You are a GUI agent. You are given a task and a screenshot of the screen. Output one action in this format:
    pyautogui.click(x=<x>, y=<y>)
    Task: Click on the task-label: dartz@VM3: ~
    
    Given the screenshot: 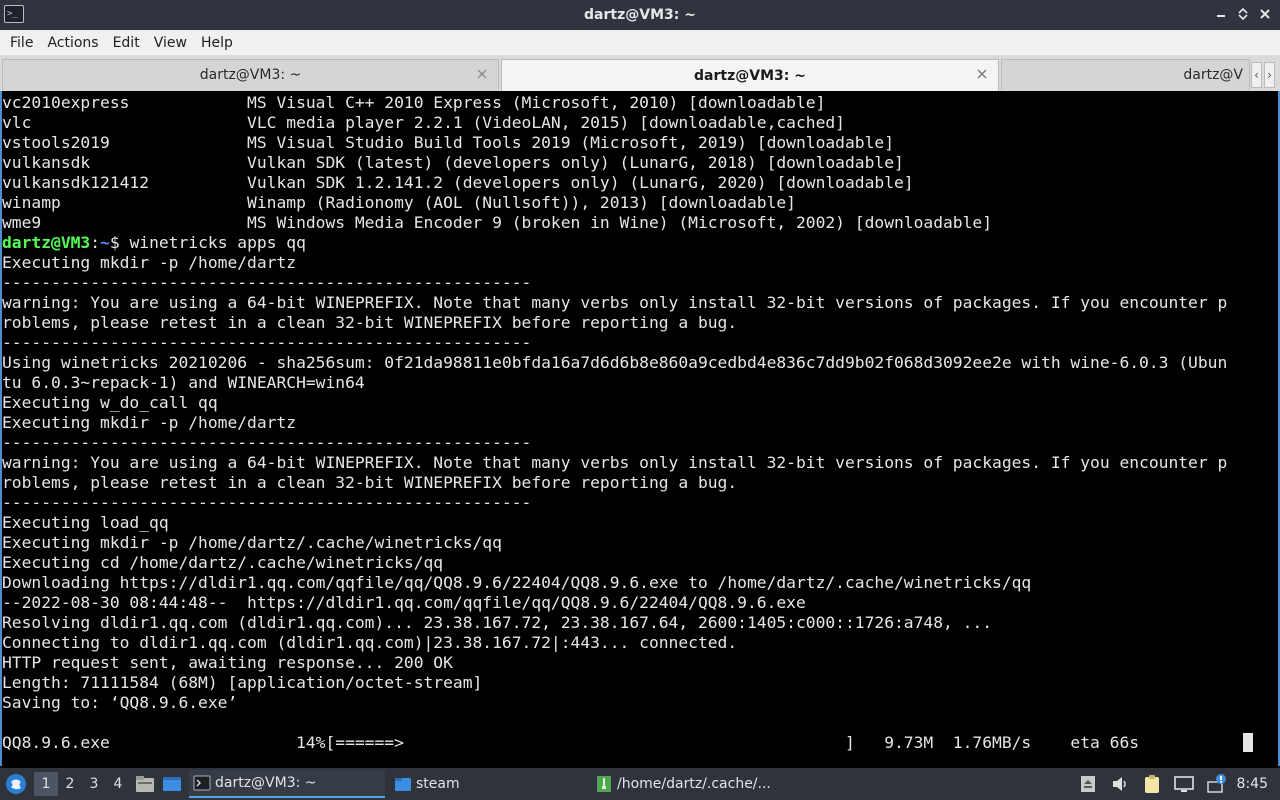 What is the action you would take?
    pyautogui.click(x=266, y=783)
    